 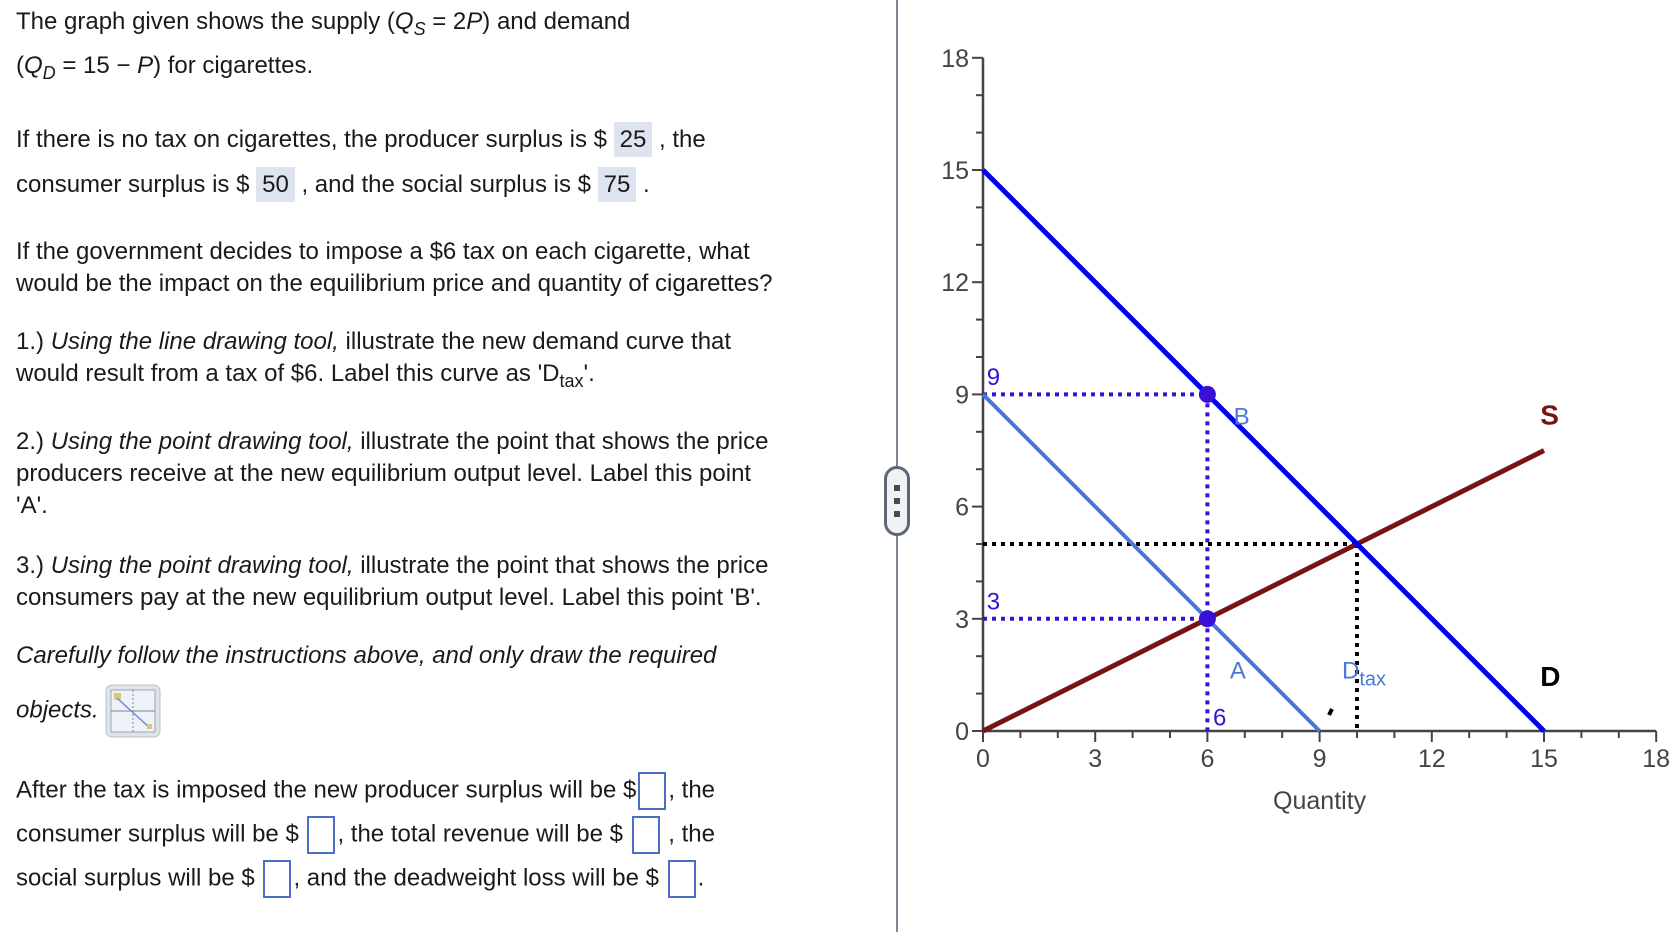 I want to click on x-tick-label: 15, so click(x=1544, y=759).